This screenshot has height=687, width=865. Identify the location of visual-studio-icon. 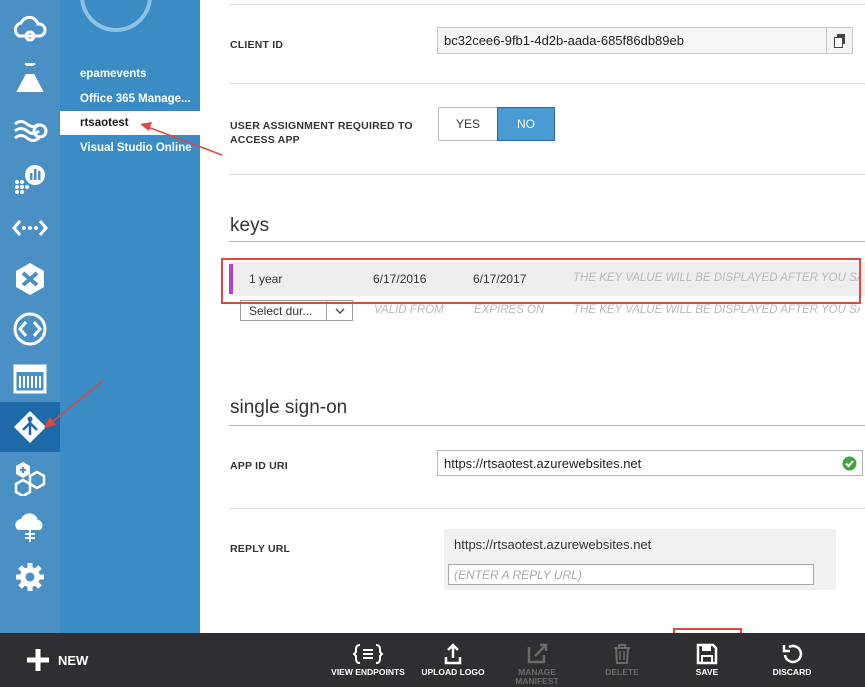
(30, 279).